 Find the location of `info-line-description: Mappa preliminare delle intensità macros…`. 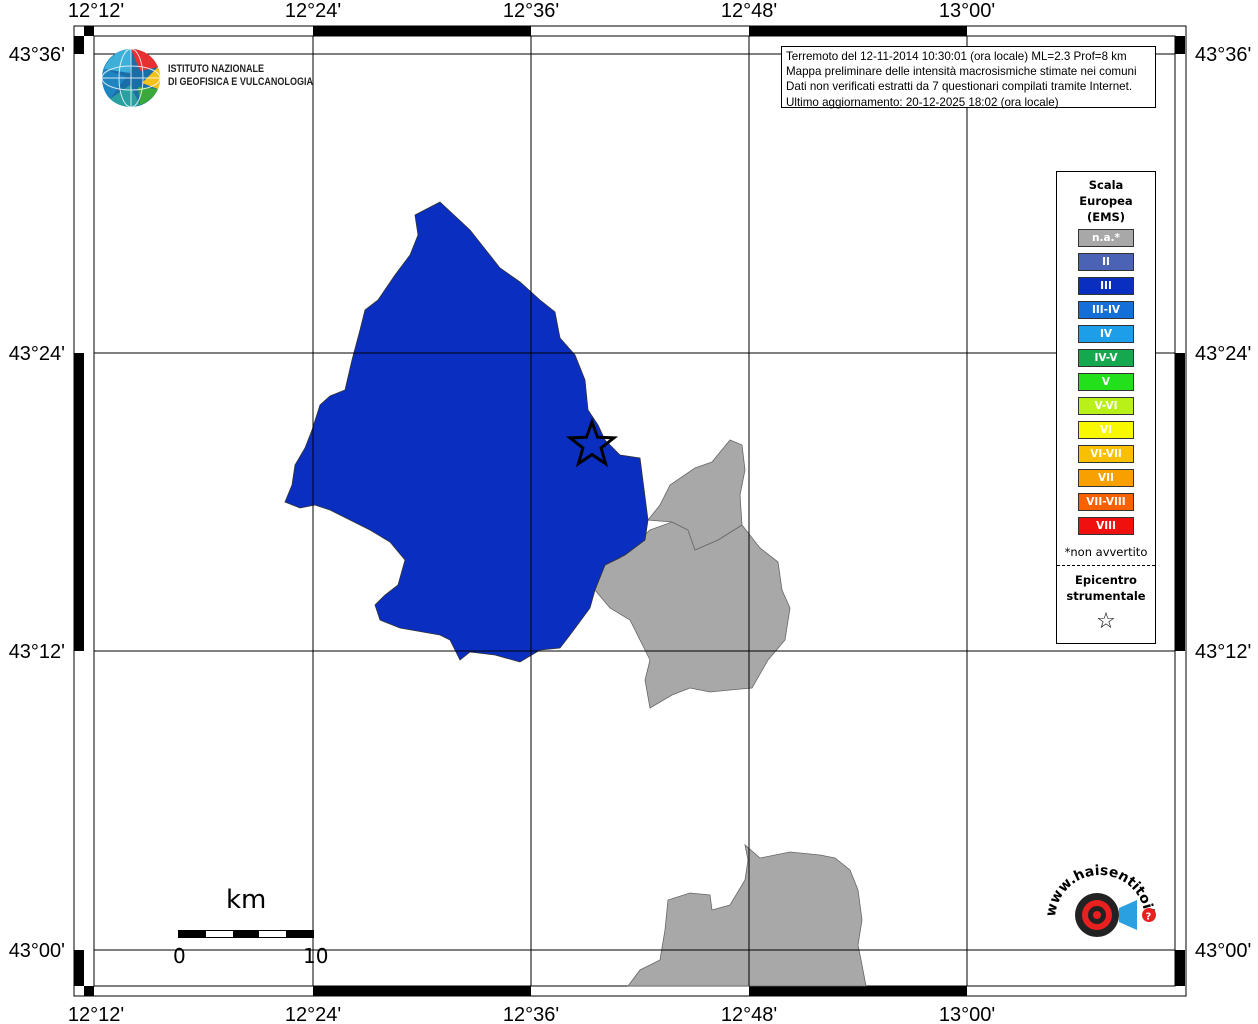

info-line-description: Mappa preliminare delle intensità macros… is located at coordinates (961, 72).